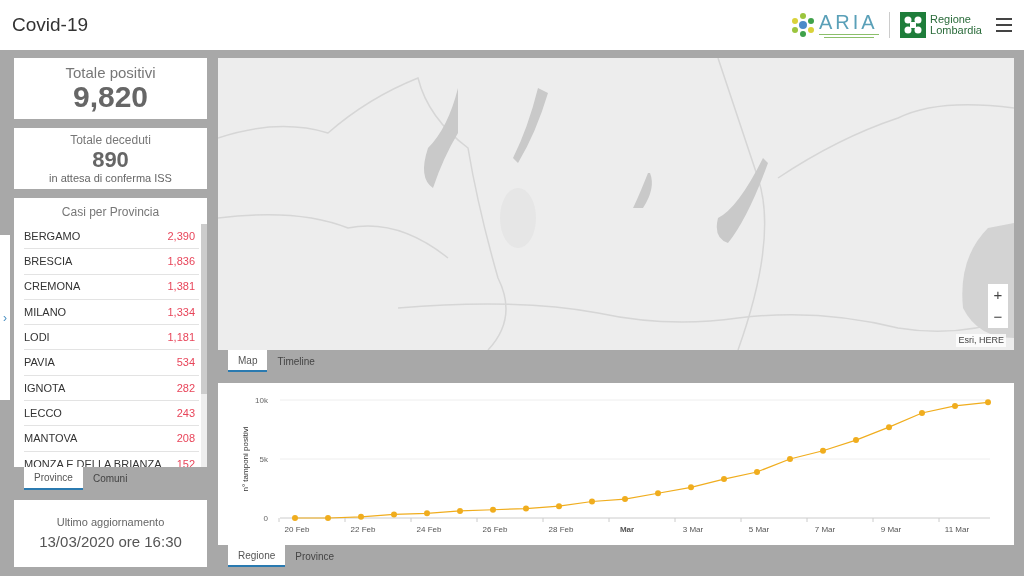  Describe the element at coordinates (52, 236) in the screenshot. I see `province-name: BERGAMO` at that location.